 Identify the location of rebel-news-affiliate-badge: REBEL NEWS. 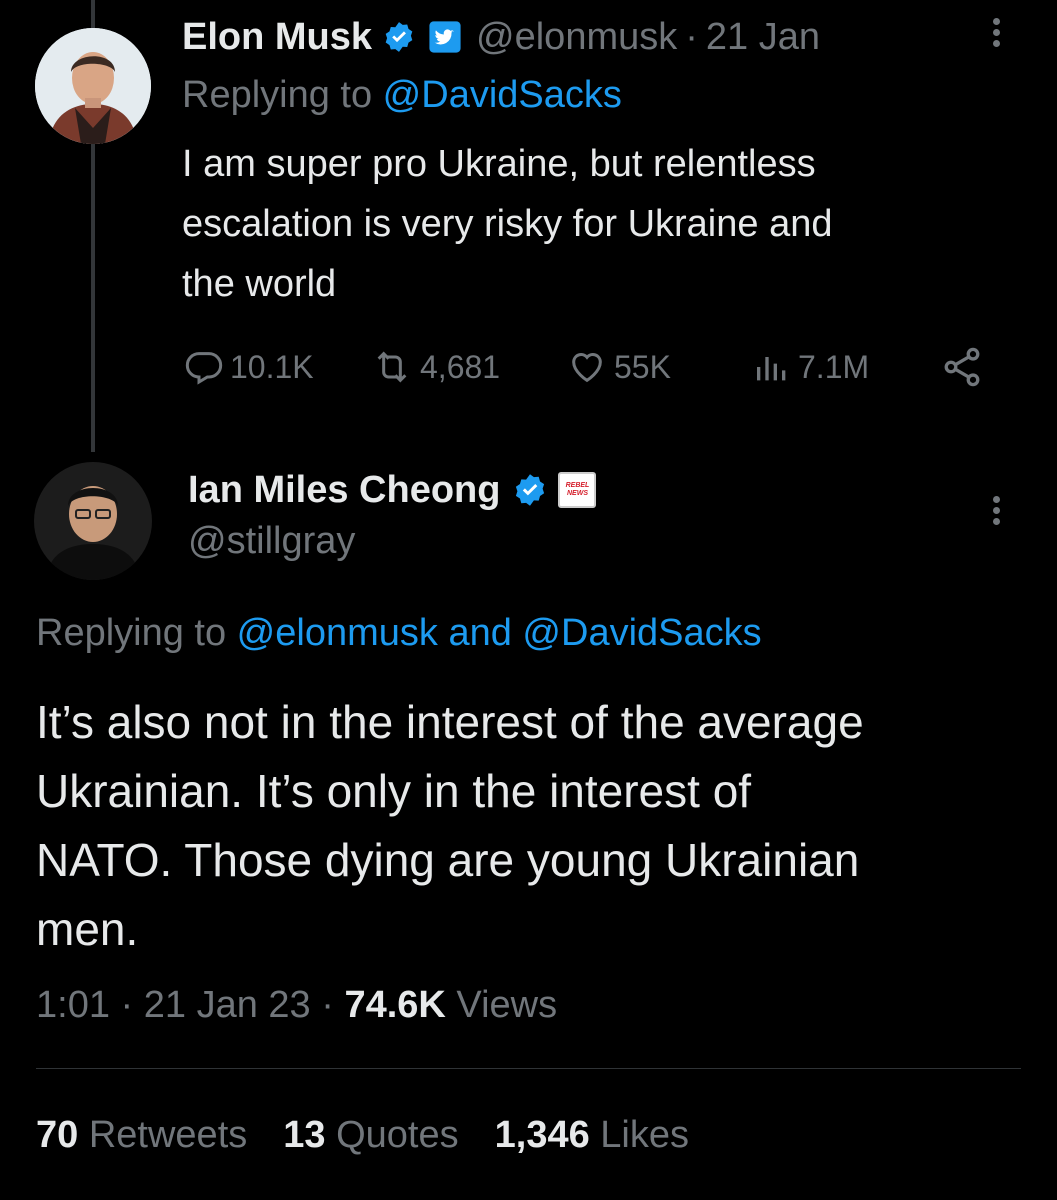
(577, 490).